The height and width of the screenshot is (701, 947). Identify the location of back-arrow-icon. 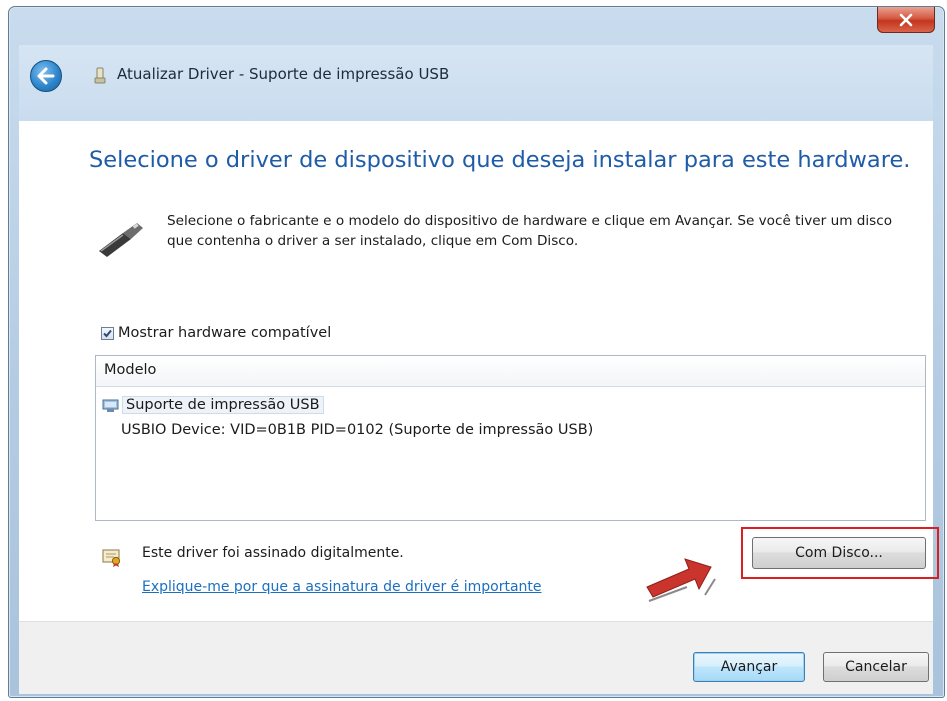
(46, 76).